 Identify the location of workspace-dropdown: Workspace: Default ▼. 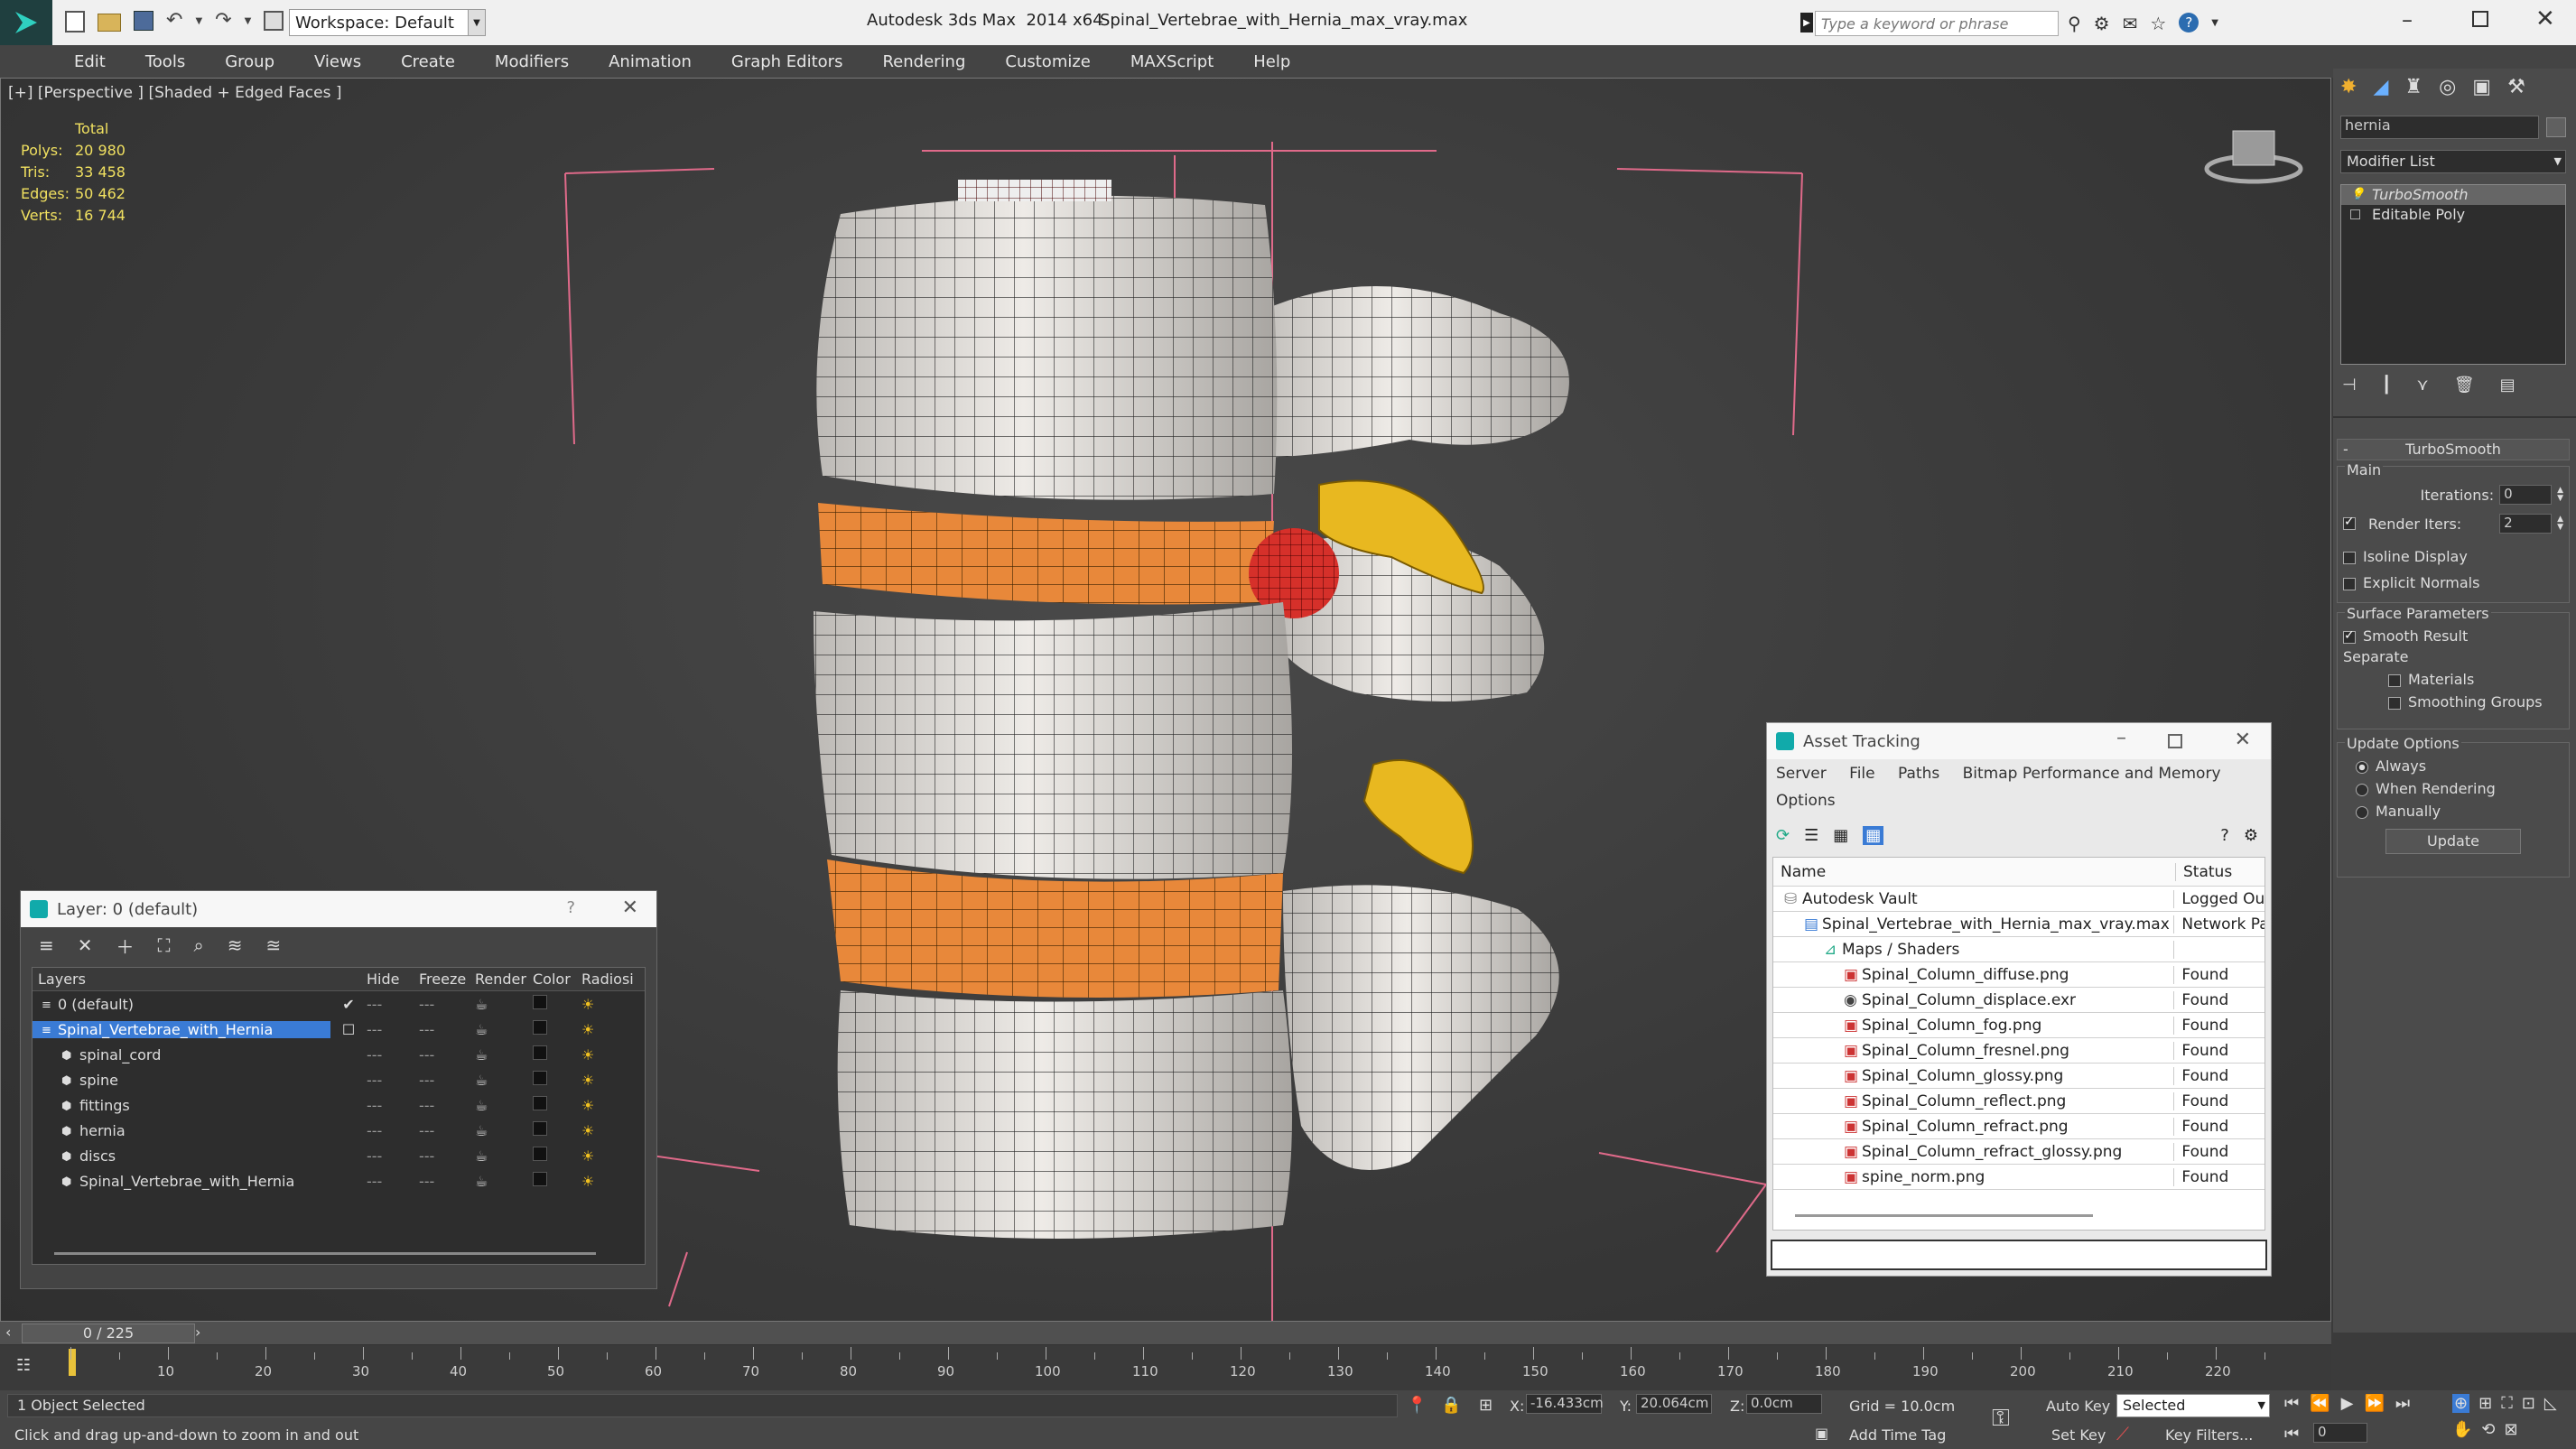
(387, 22).